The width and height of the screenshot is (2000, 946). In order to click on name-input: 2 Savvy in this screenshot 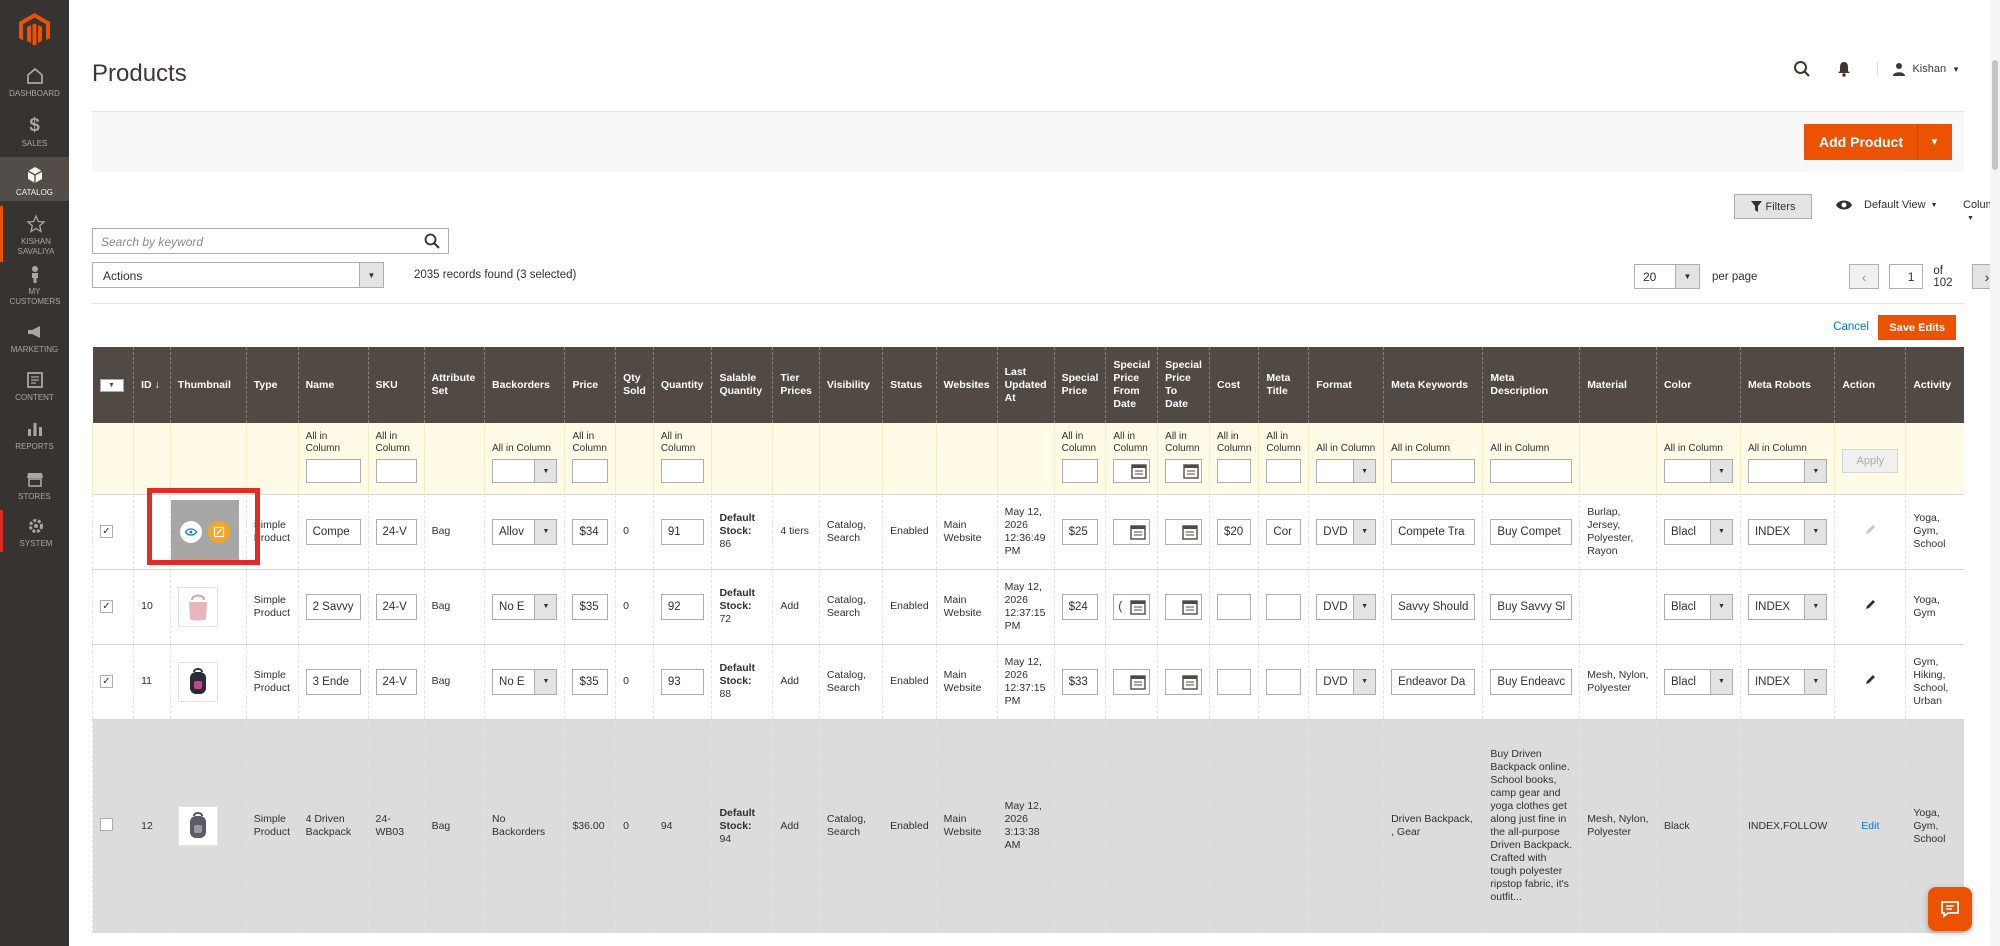, I will do `click(333, 606)`.